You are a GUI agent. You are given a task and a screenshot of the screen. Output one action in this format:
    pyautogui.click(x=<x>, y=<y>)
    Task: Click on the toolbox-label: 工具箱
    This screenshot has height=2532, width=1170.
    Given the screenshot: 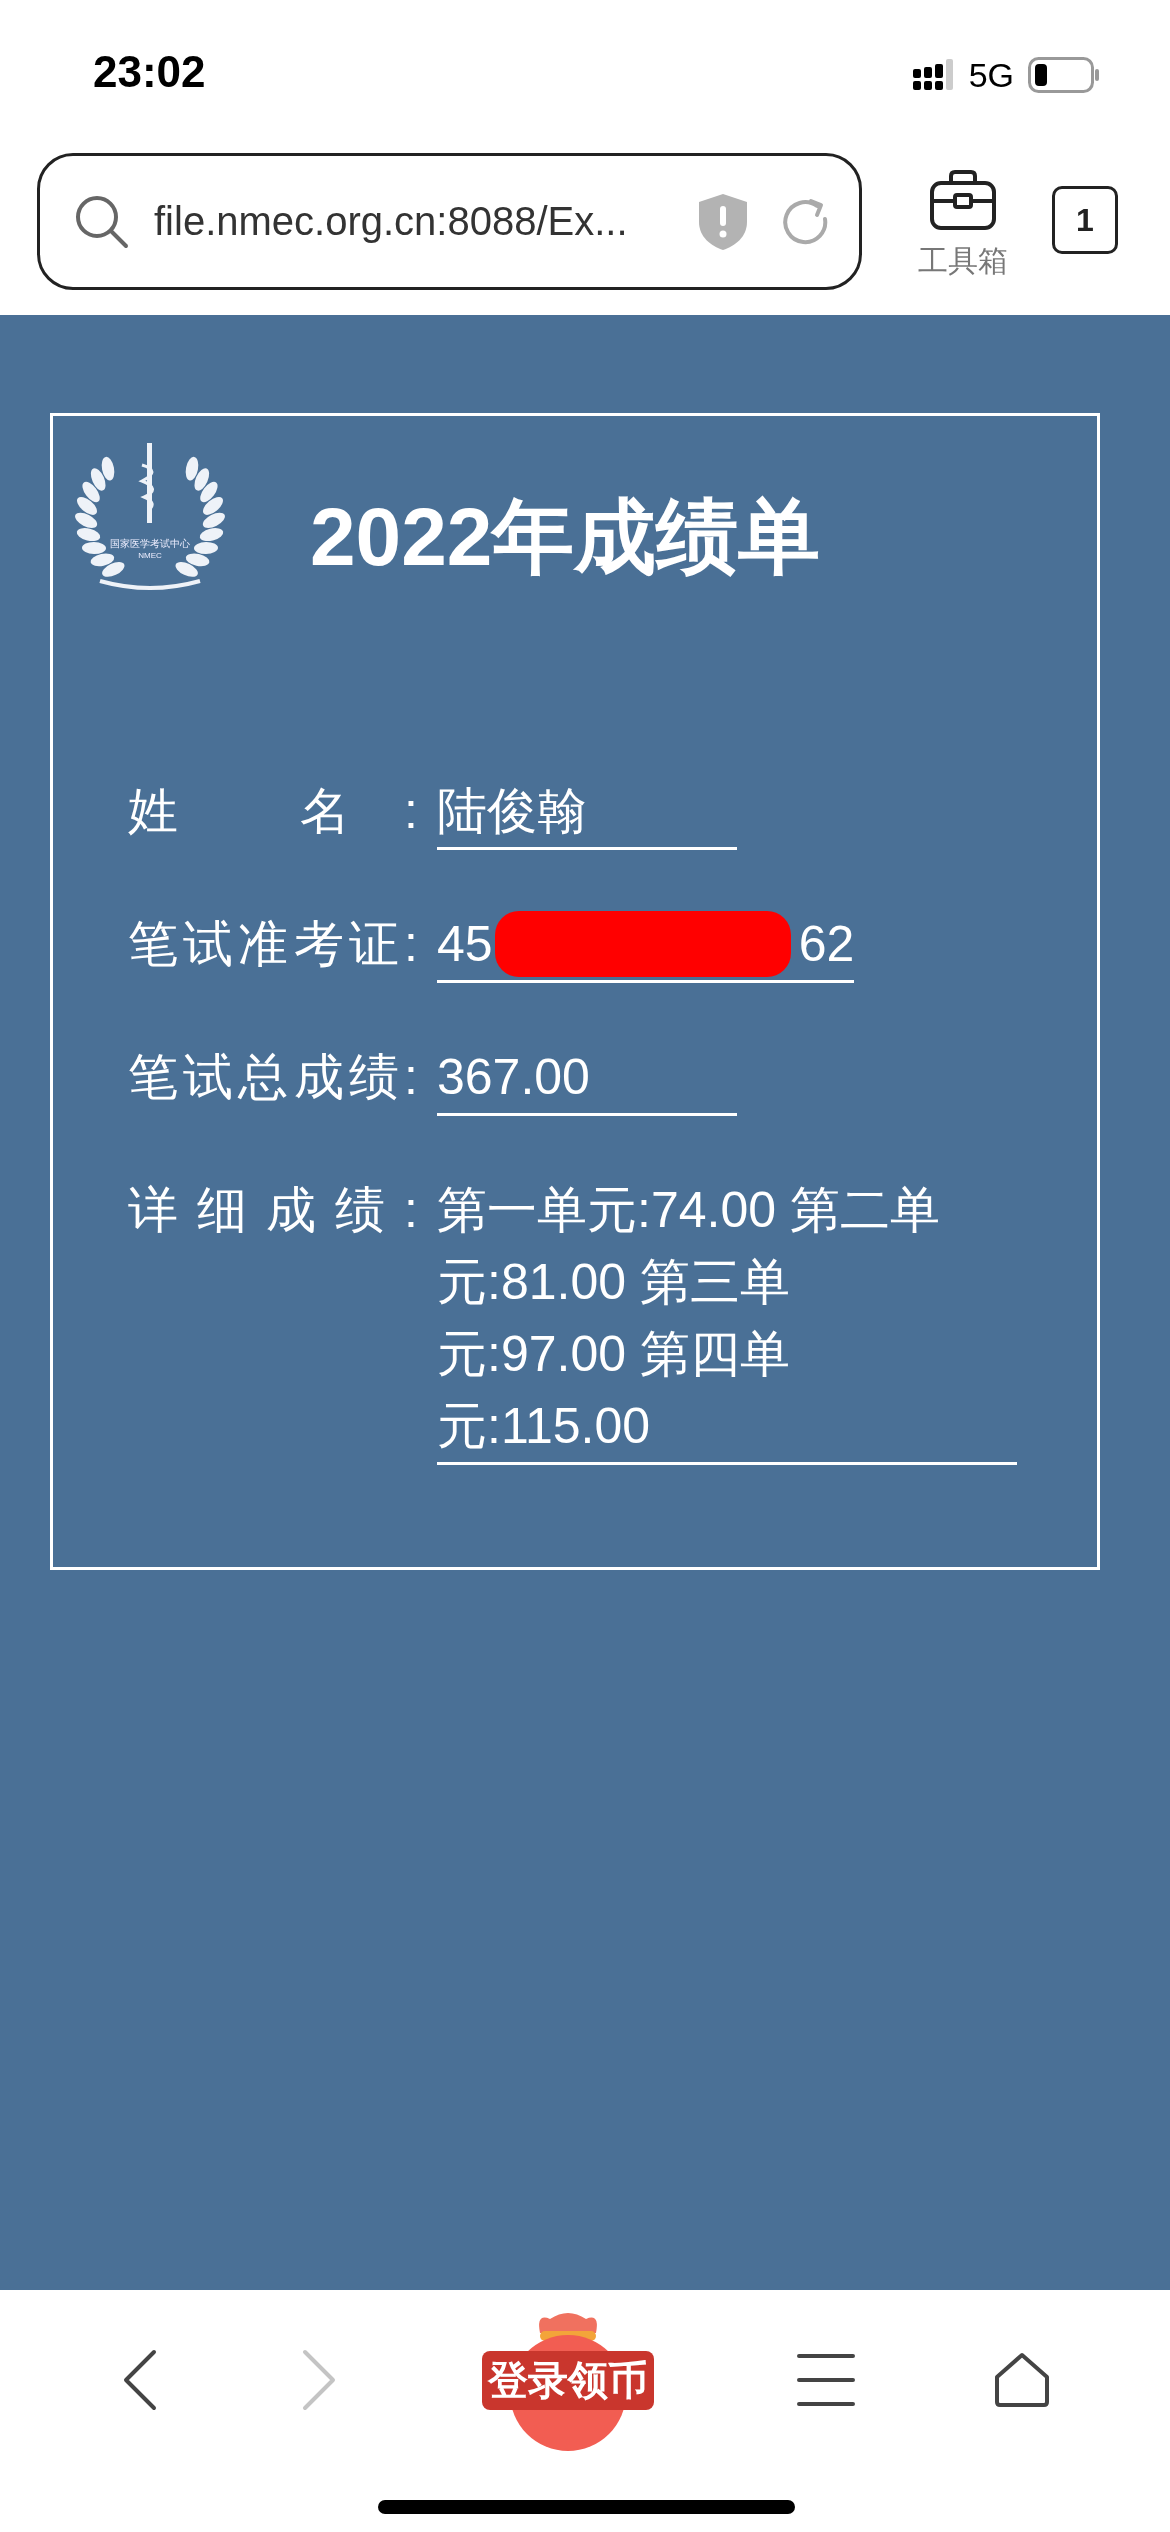 What is the action you would take?
    pyautogui.click(x=963, y=261)
    